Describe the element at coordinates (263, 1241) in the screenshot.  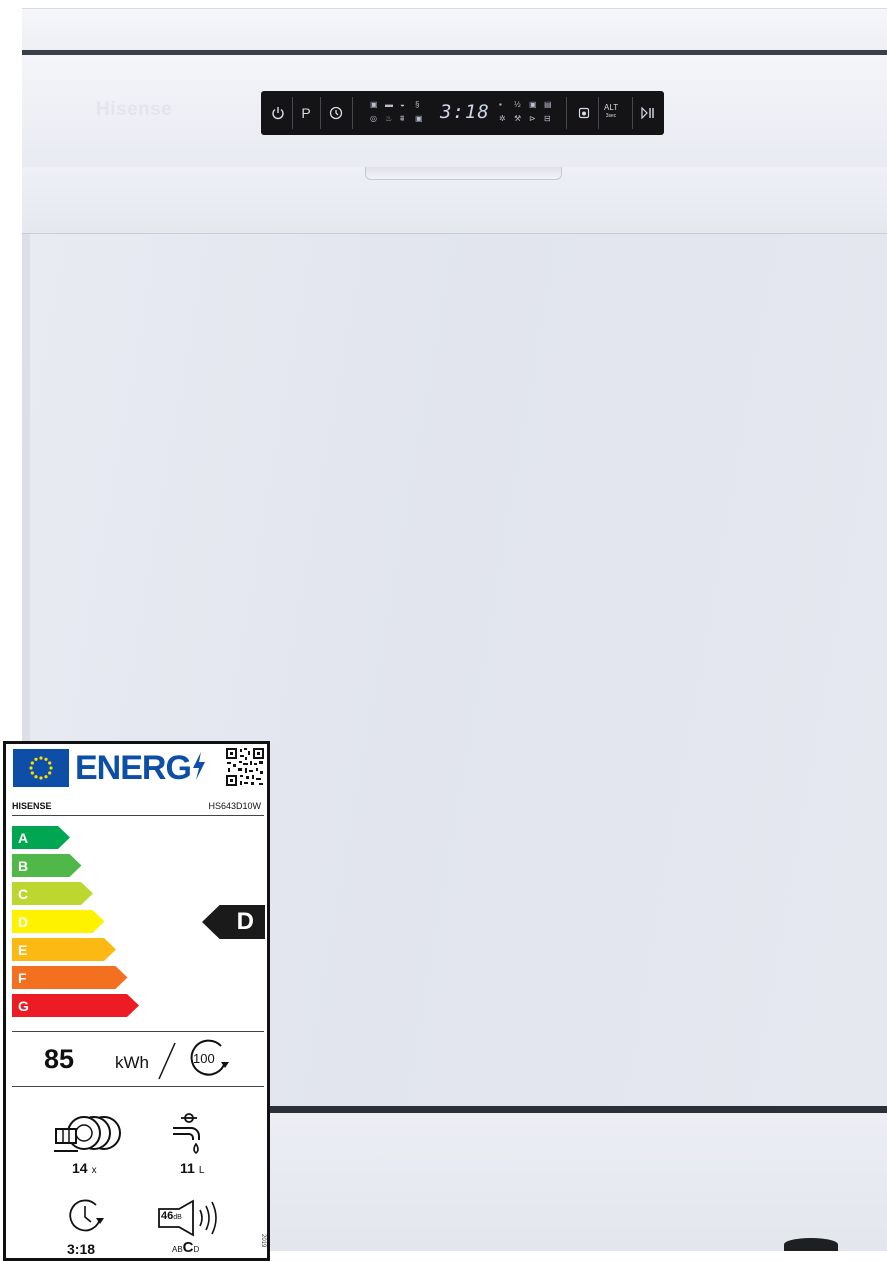
I see `regulation-year: 2019` at that location.